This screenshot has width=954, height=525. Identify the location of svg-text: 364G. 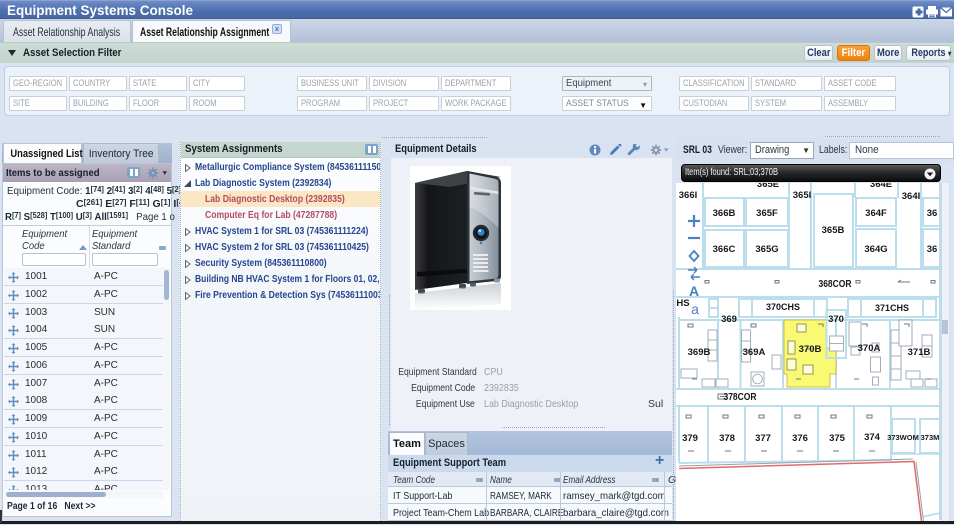
(875, 249).